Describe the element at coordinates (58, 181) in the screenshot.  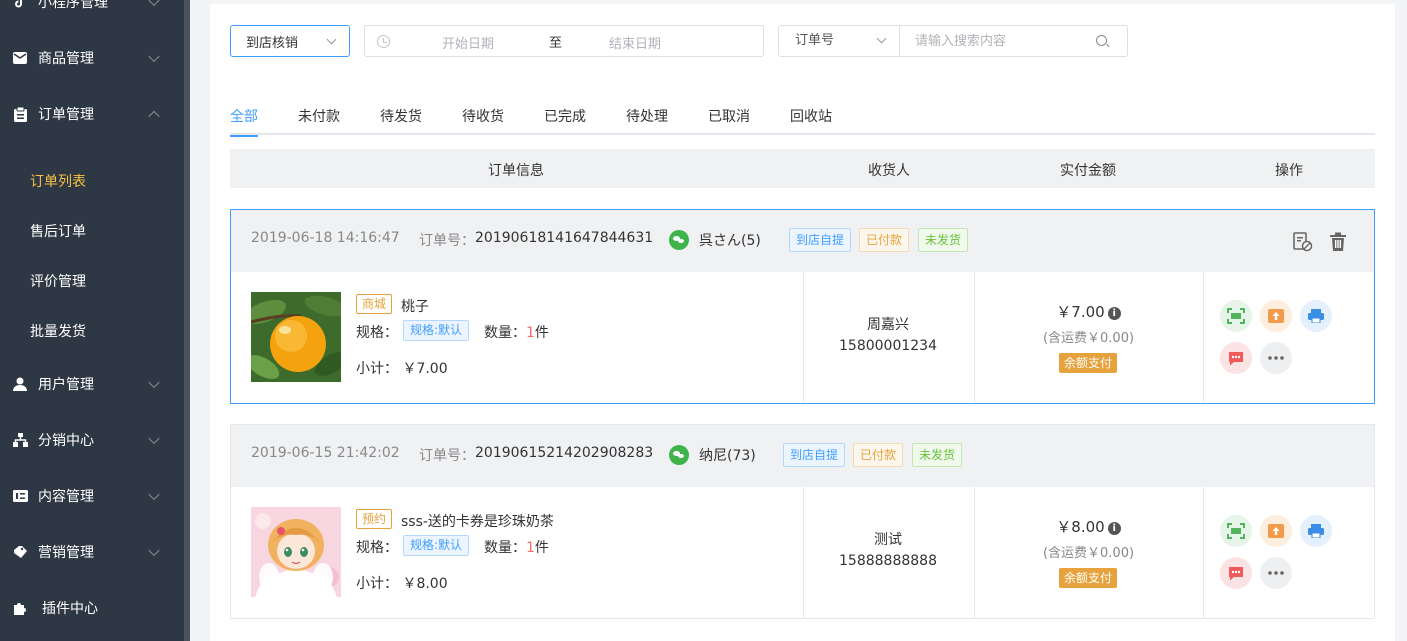
I see `sidebar-item-order-list: 订单列表` at that location.